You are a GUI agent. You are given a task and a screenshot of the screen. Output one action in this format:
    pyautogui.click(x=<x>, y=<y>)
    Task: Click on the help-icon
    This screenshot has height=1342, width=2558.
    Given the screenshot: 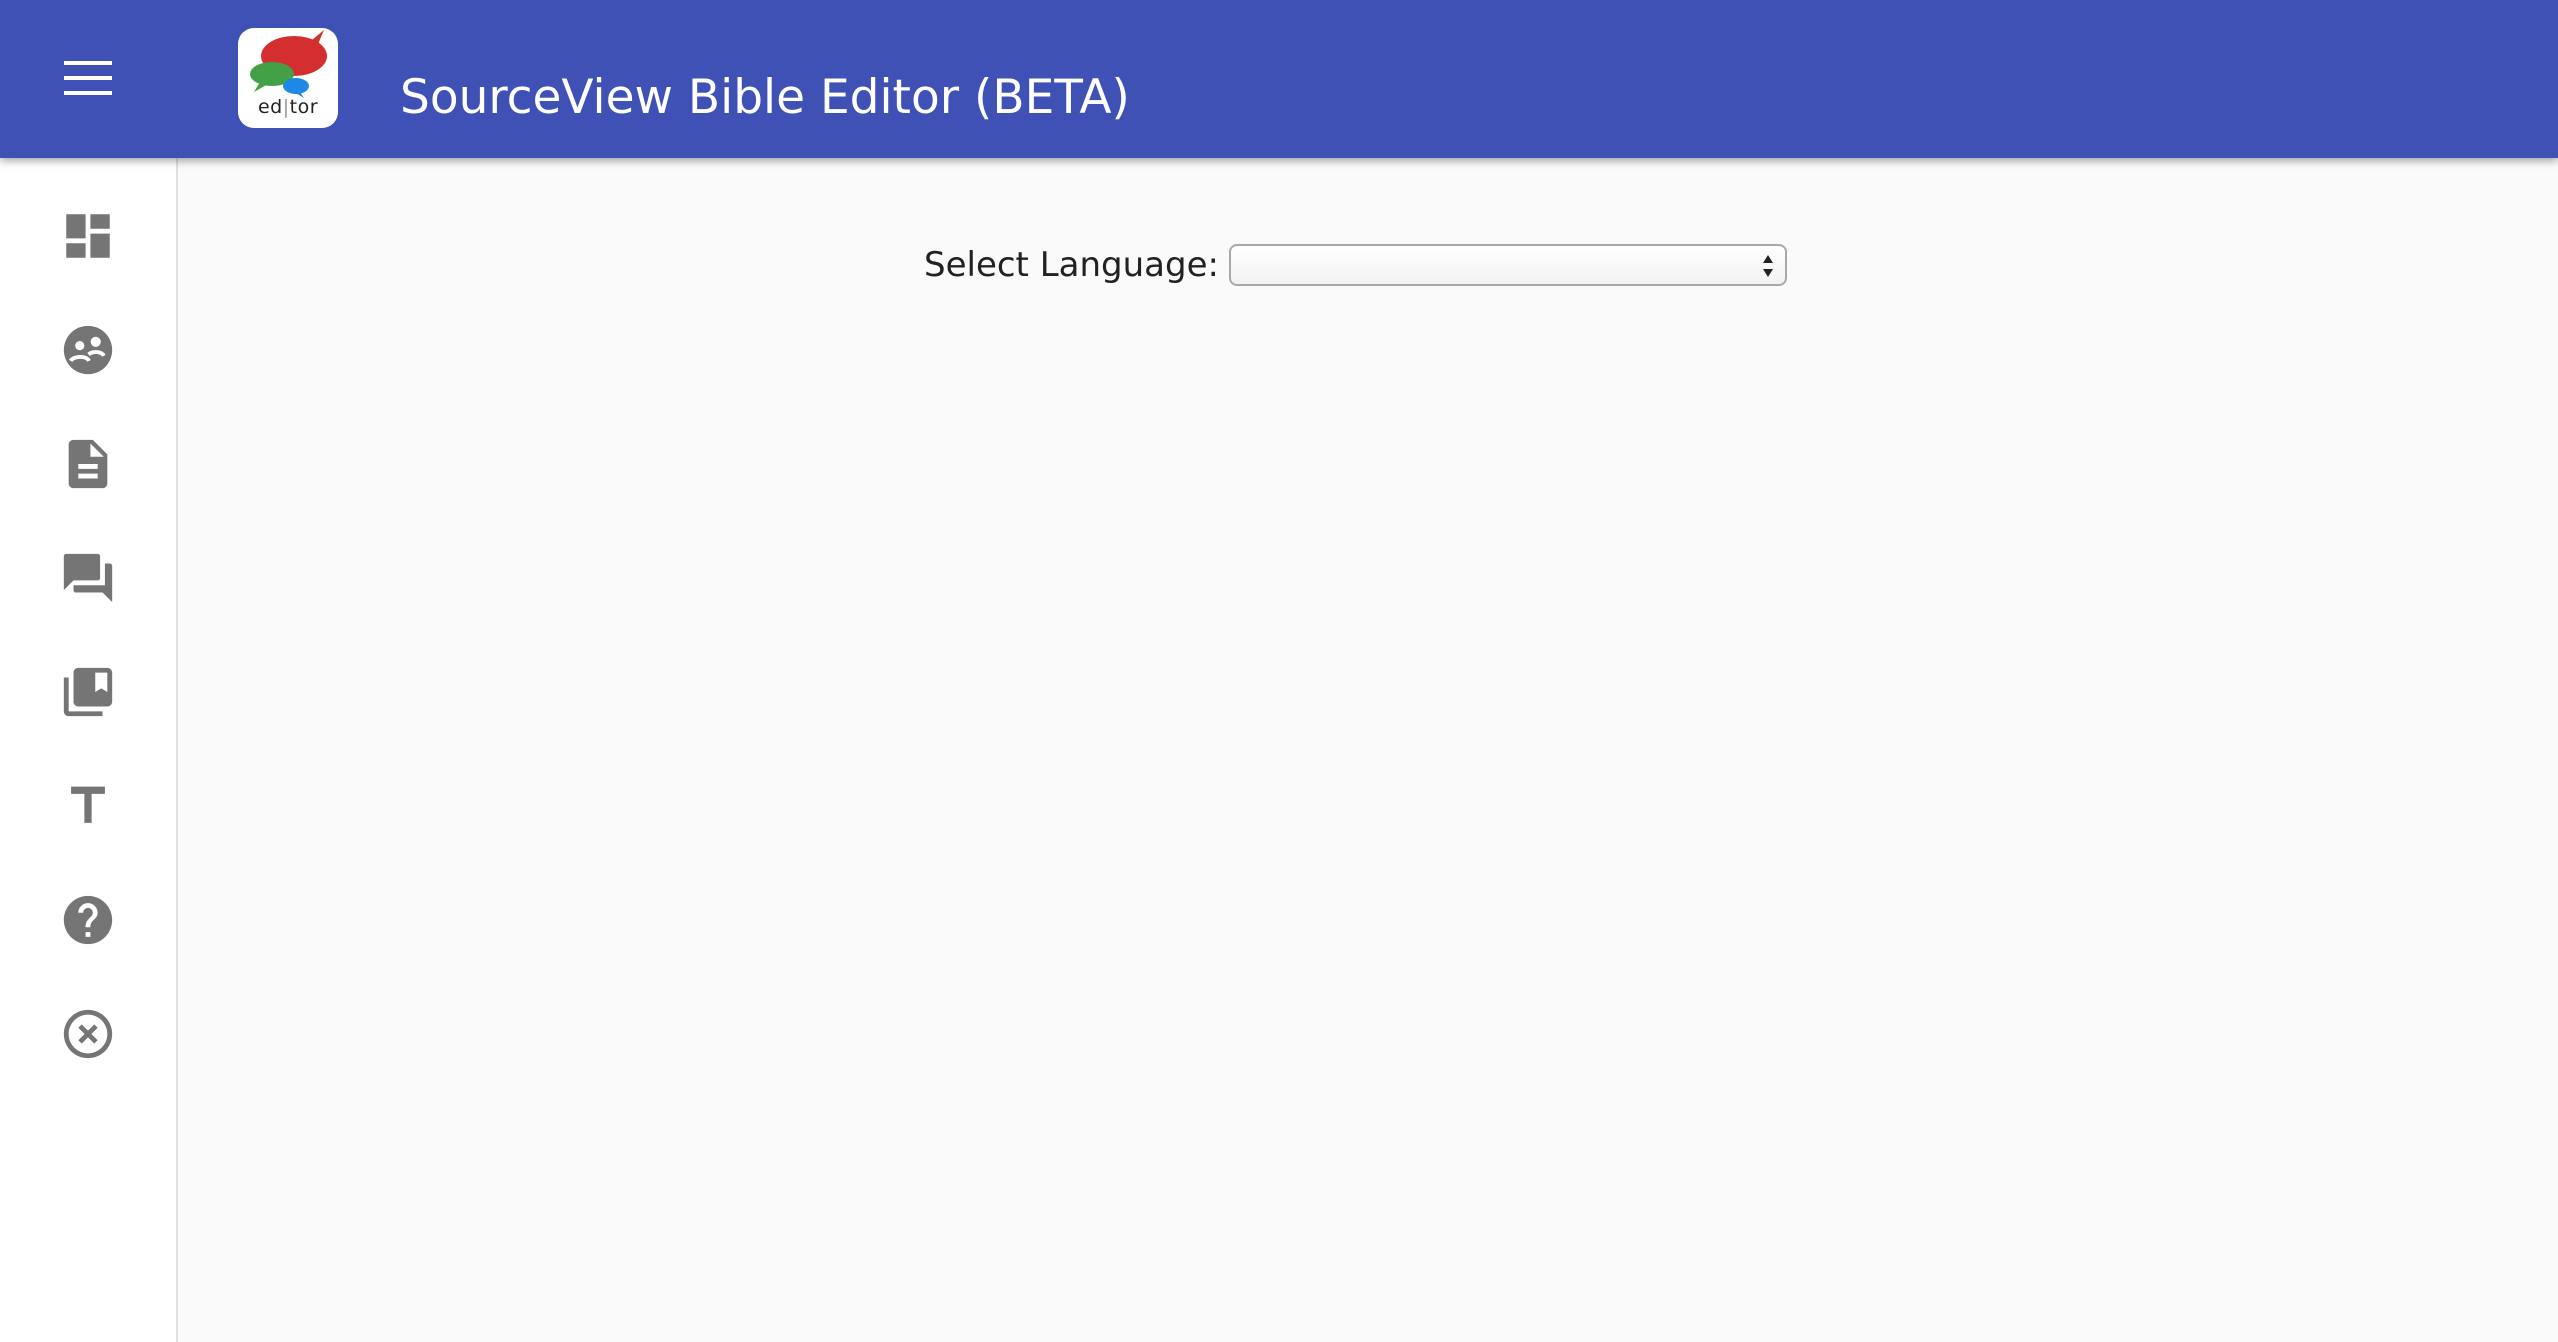 What is the action you would take?
    pyautogui.click(x=88, y=920)
    